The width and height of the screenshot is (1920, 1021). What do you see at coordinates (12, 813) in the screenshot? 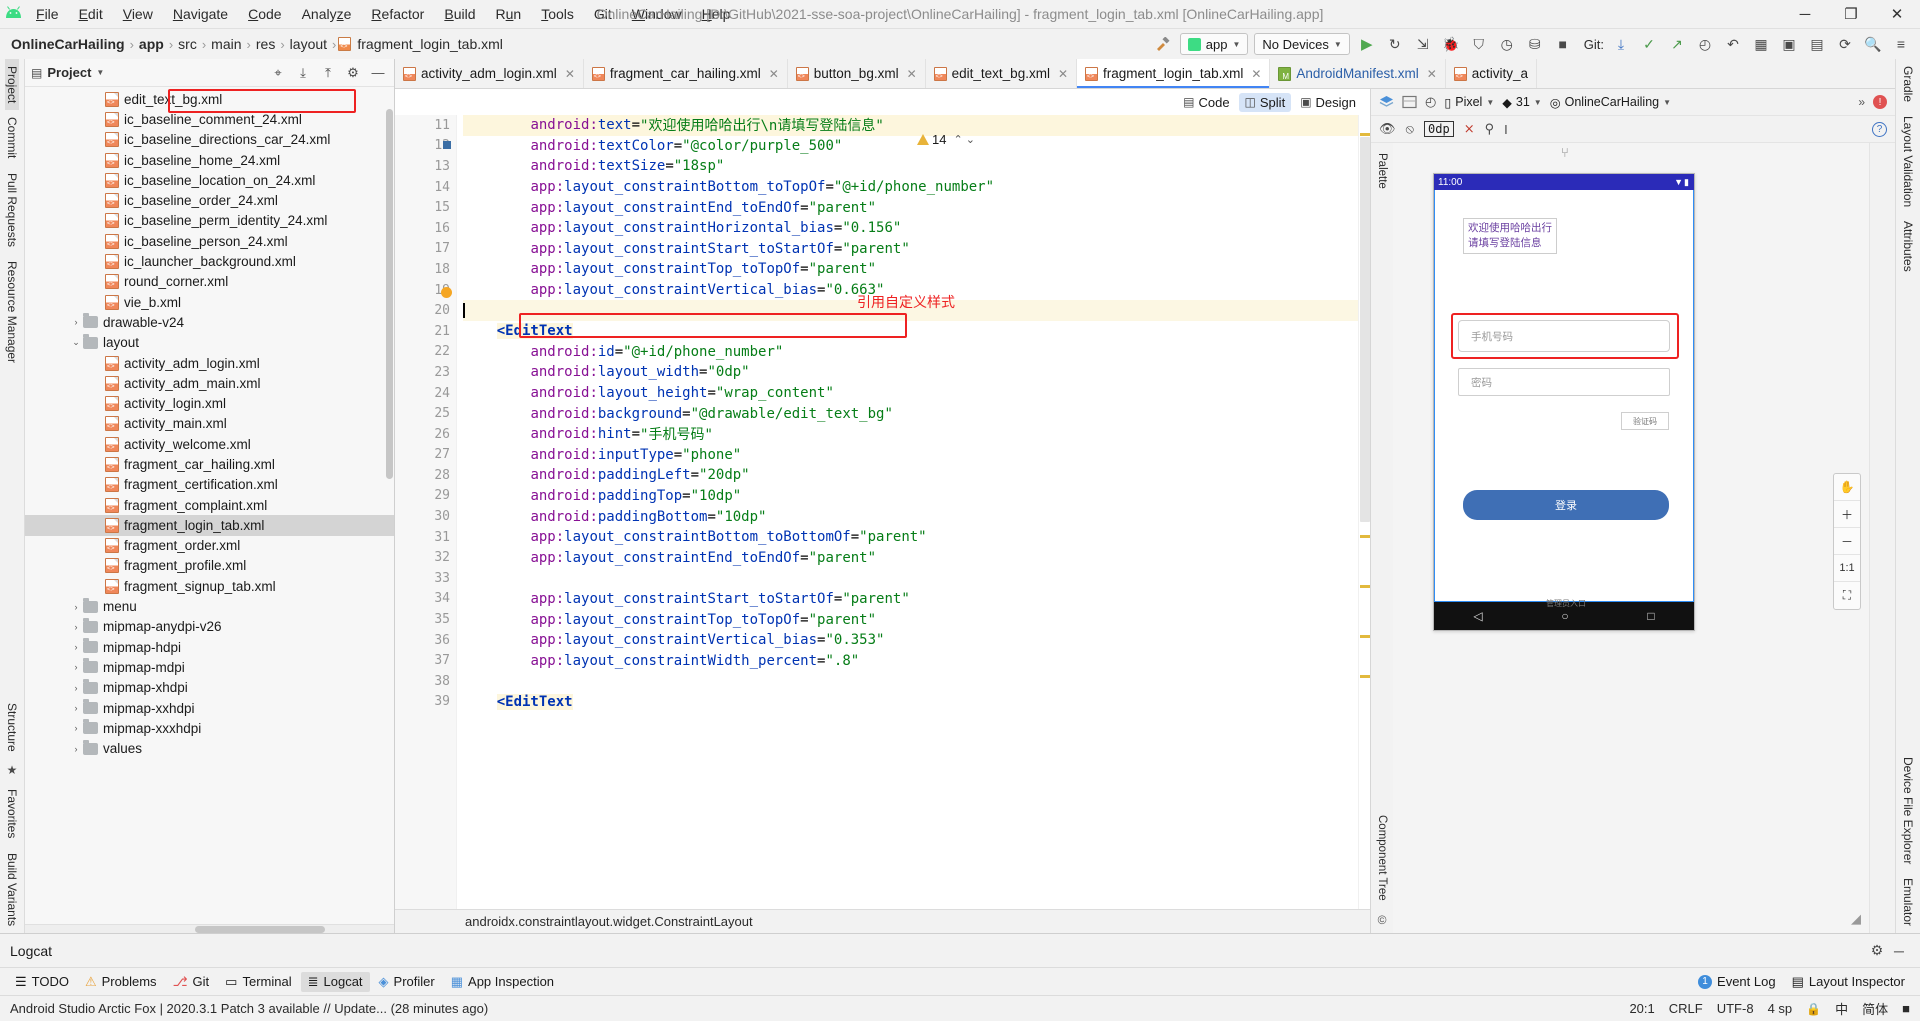
I see `rail-item-favorites: Favorites` at bounding box center [12, 813].